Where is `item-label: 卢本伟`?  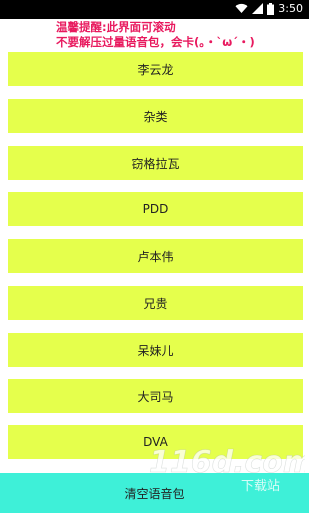 item-label: 卢本伟 is located at coordinates (155, 256).